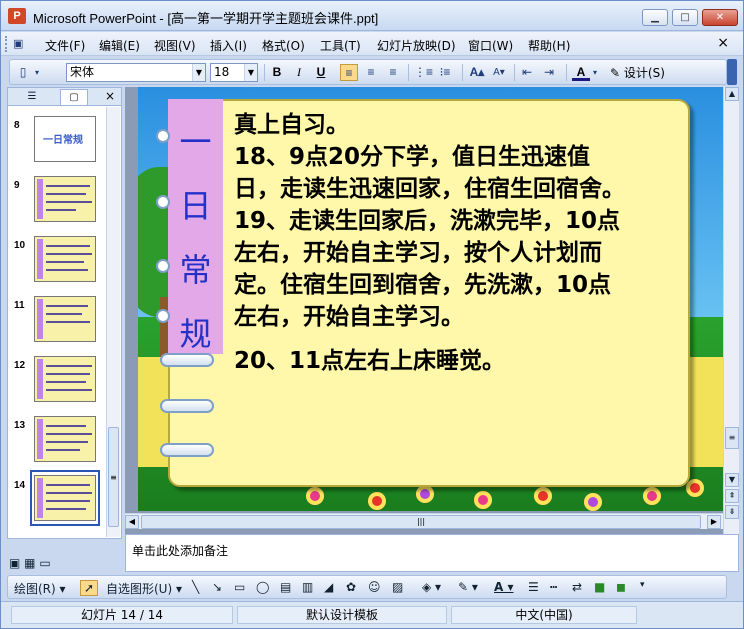 This screenshot has width=744, height=629. What do you see at coordinates (234, 72) in the screenshot?
I see `font-size-select: 18 ▼` at bounding box center [234, 72].